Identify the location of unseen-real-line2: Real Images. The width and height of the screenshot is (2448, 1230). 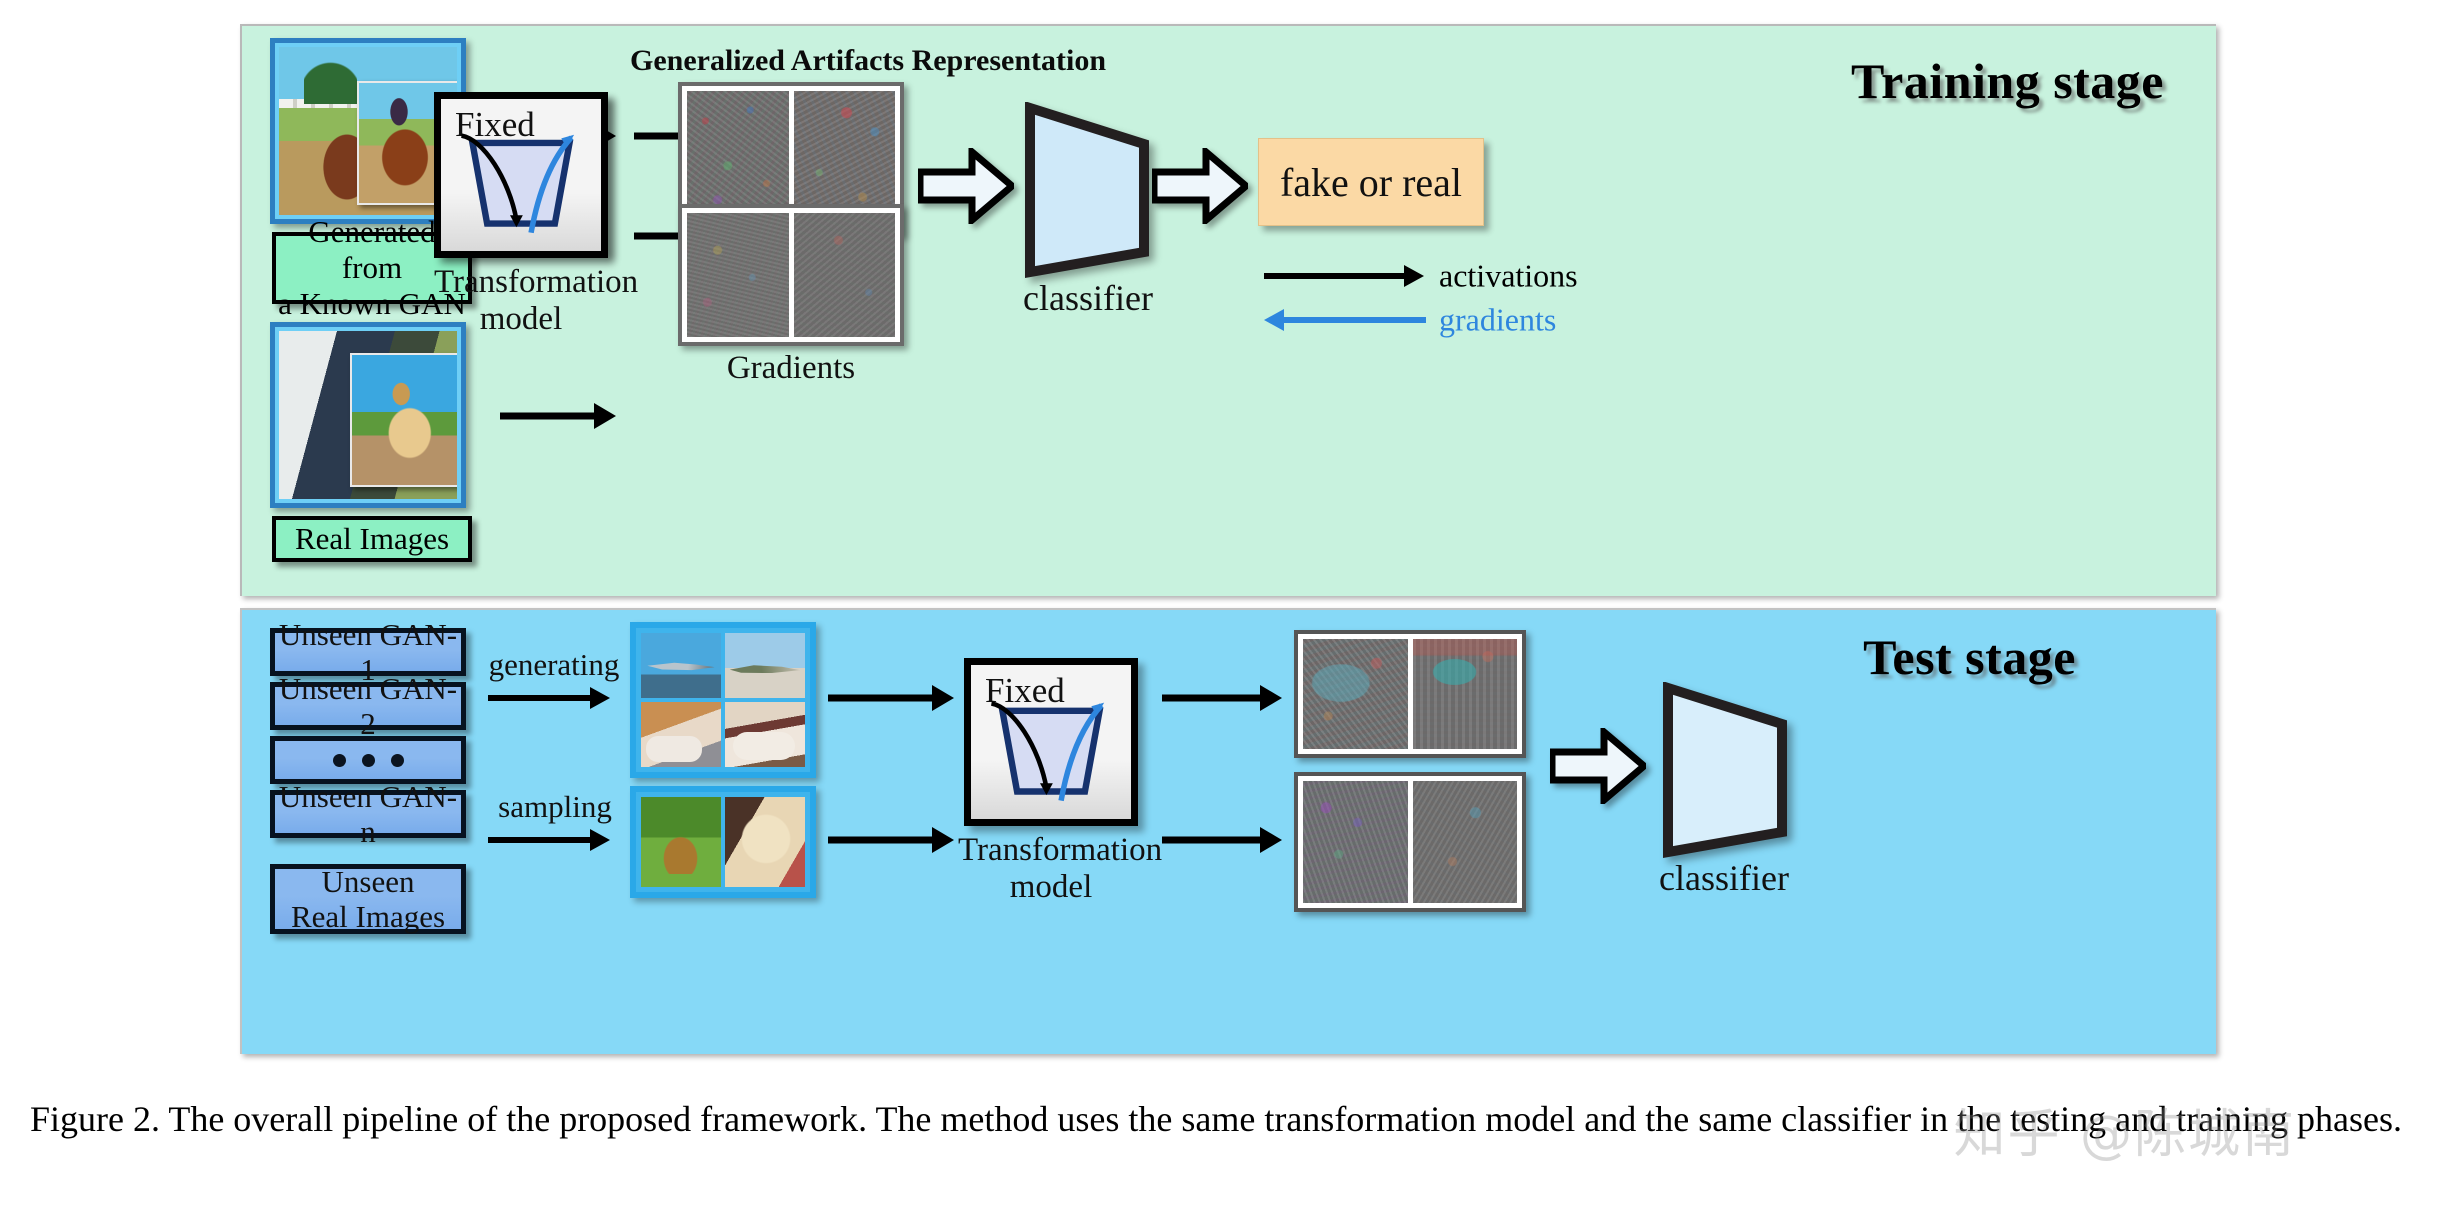
(368, 916).